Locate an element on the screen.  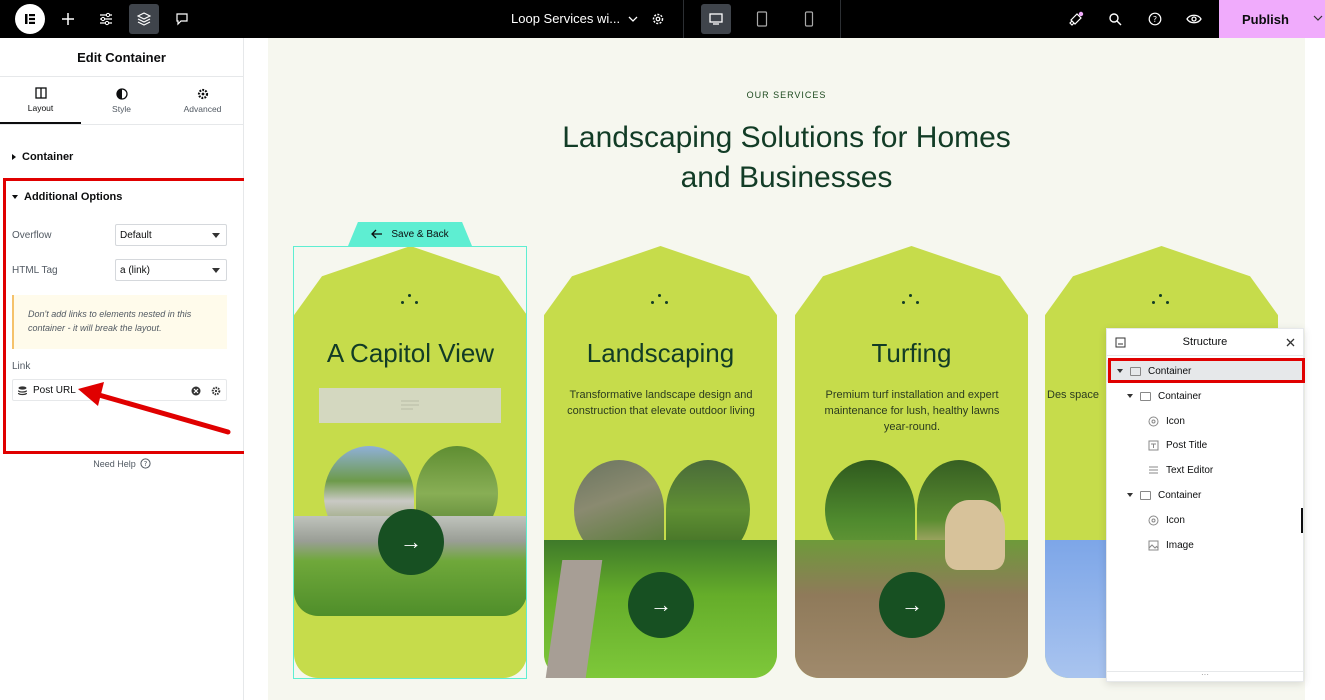
card-description: Des space is located at coordinates (1073, 395).